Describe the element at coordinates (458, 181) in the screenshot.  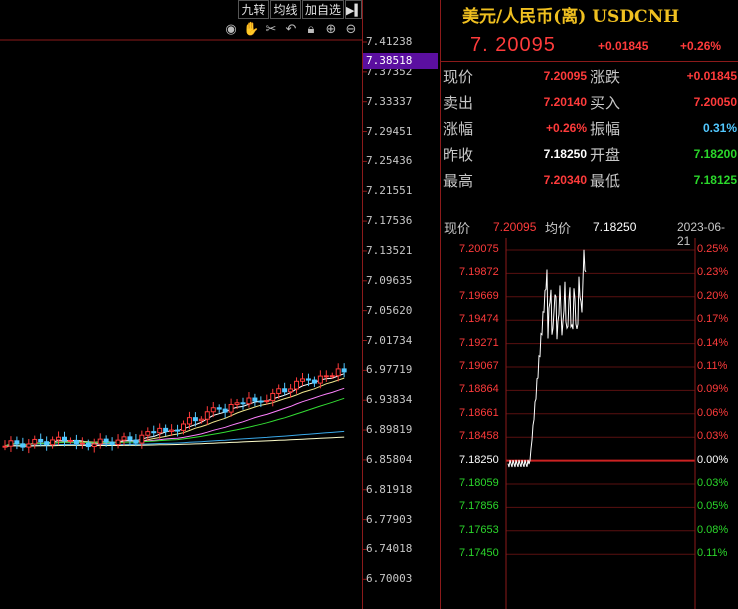
I see `quote-label: 最高` at that location.